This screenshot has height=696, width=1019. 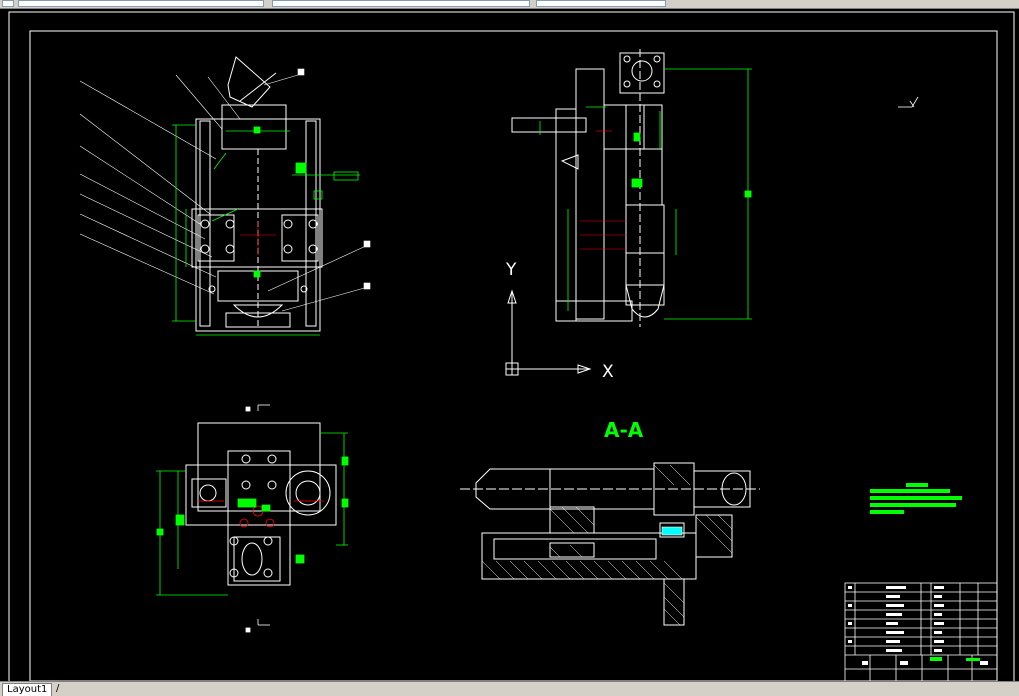 I want to click on top-view-markers, so click(x=257, y=518).